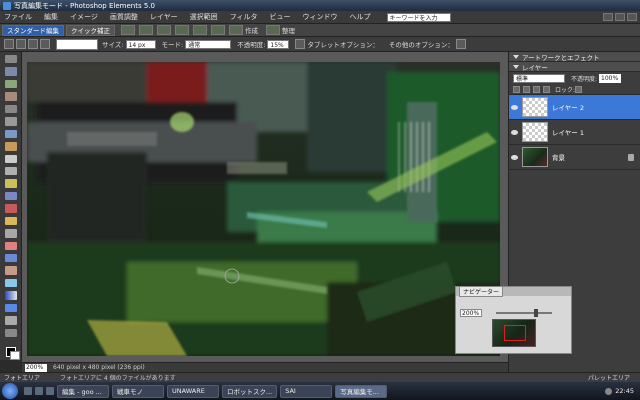 This screenshot has width=640, height=400. What do you see at coordinates (21, 44) in the screenshot?
I see `brush-variant-1-icon` at bounding box center [21, 44].